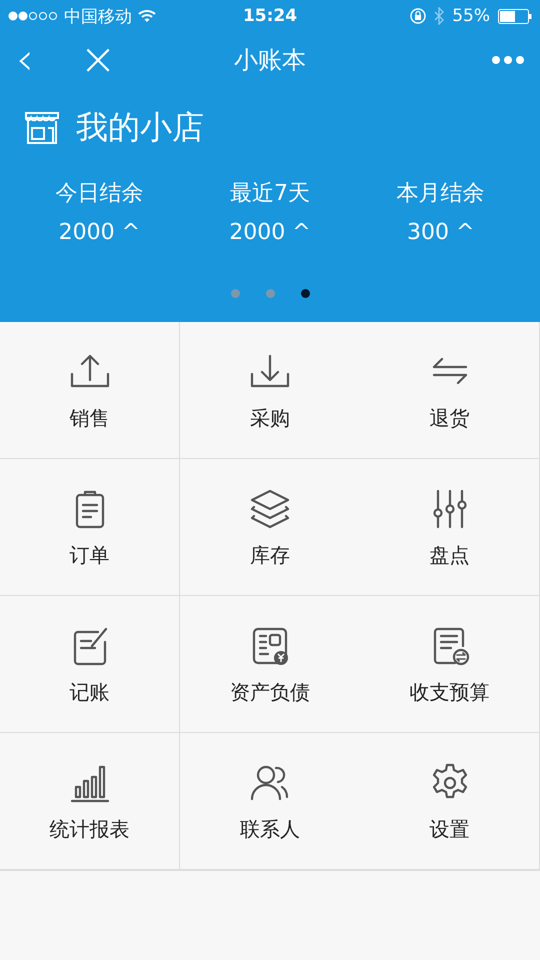  What do you see at coordinates (33, 16) in the screenshot?
I see `signal-icon` at bounding box center [33, 16].